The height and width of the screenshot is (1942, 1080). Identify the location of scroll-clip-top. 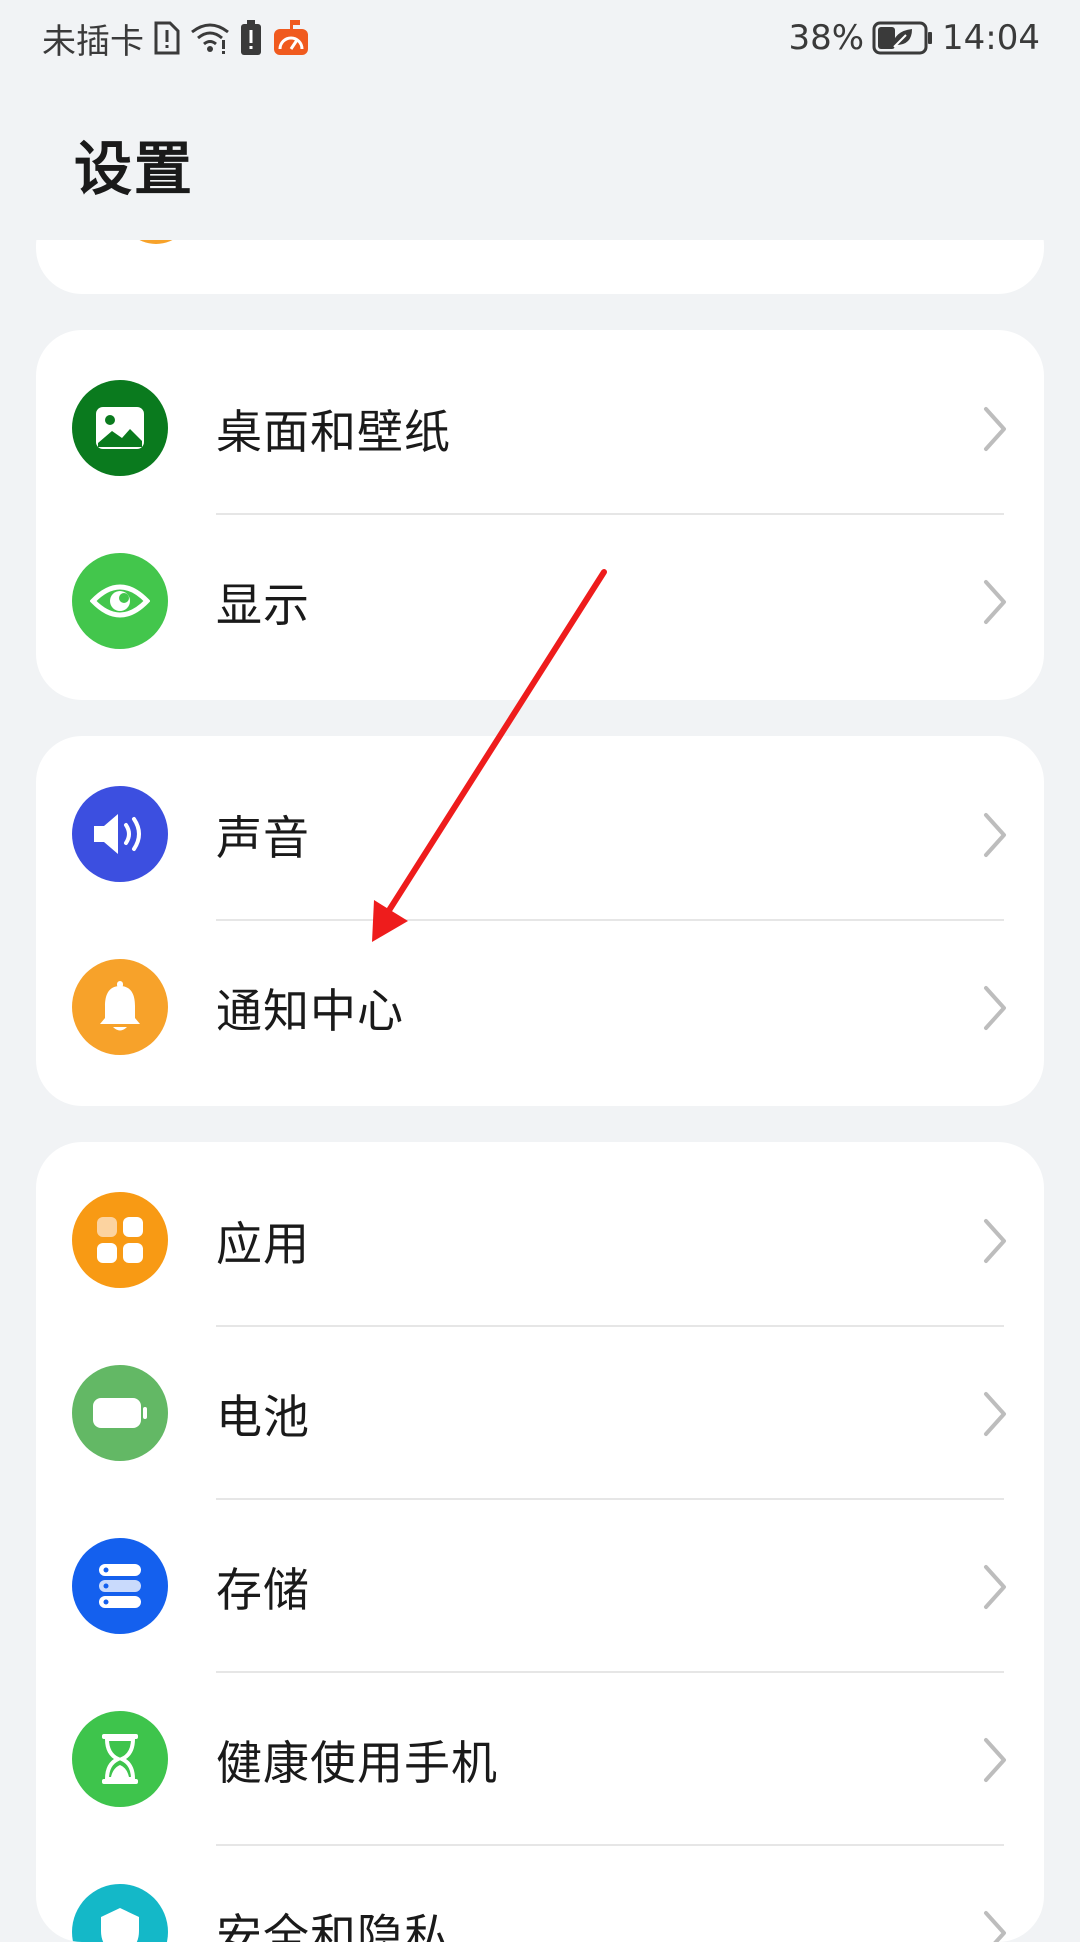
(540, 120).